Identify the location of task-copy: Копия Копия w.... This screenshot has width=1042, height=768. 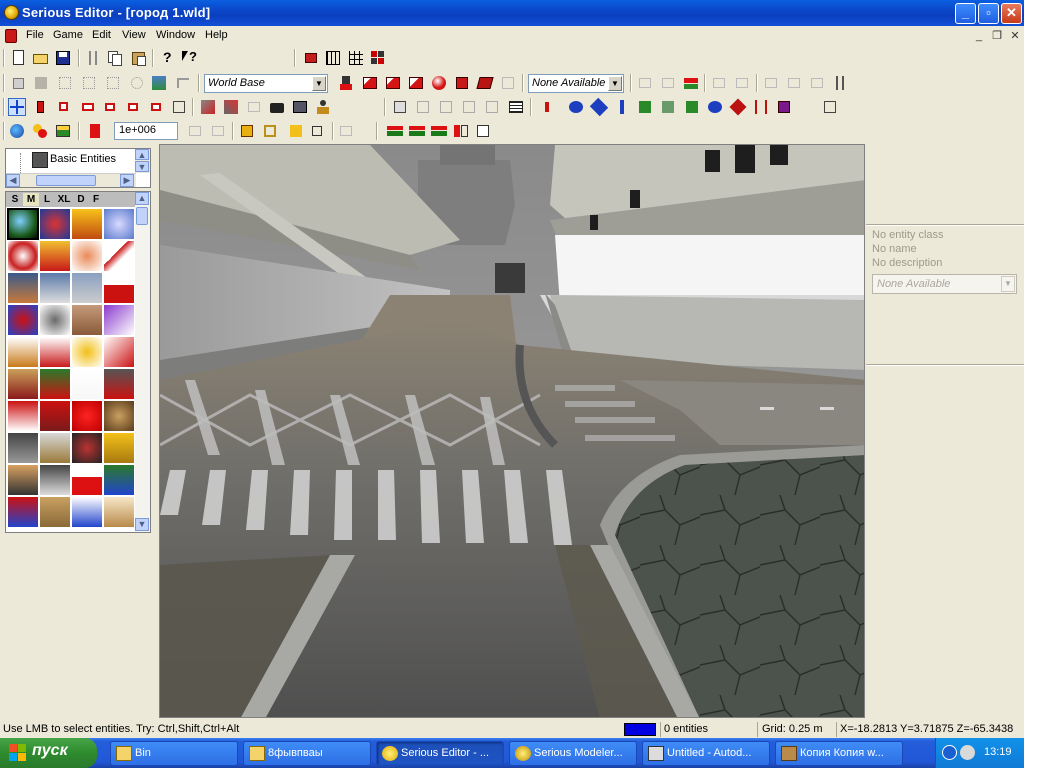
(839, 753).